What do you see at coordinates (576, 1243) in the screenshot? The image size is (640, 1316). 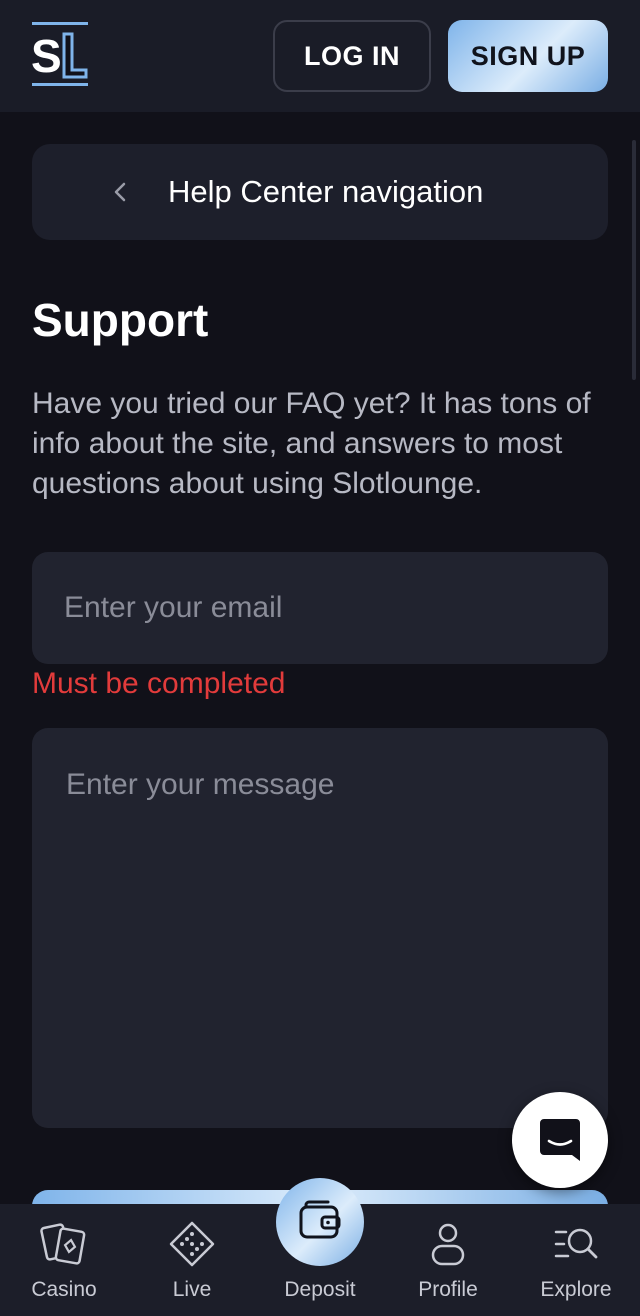 I see `search-list-icon` at bounding box center [576, 1243].